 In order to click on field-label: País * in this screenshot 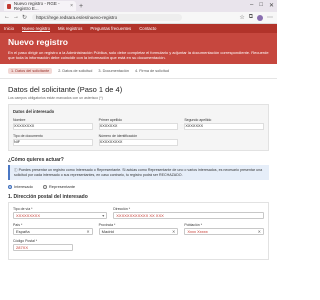, I will do `click(18, 225)`.